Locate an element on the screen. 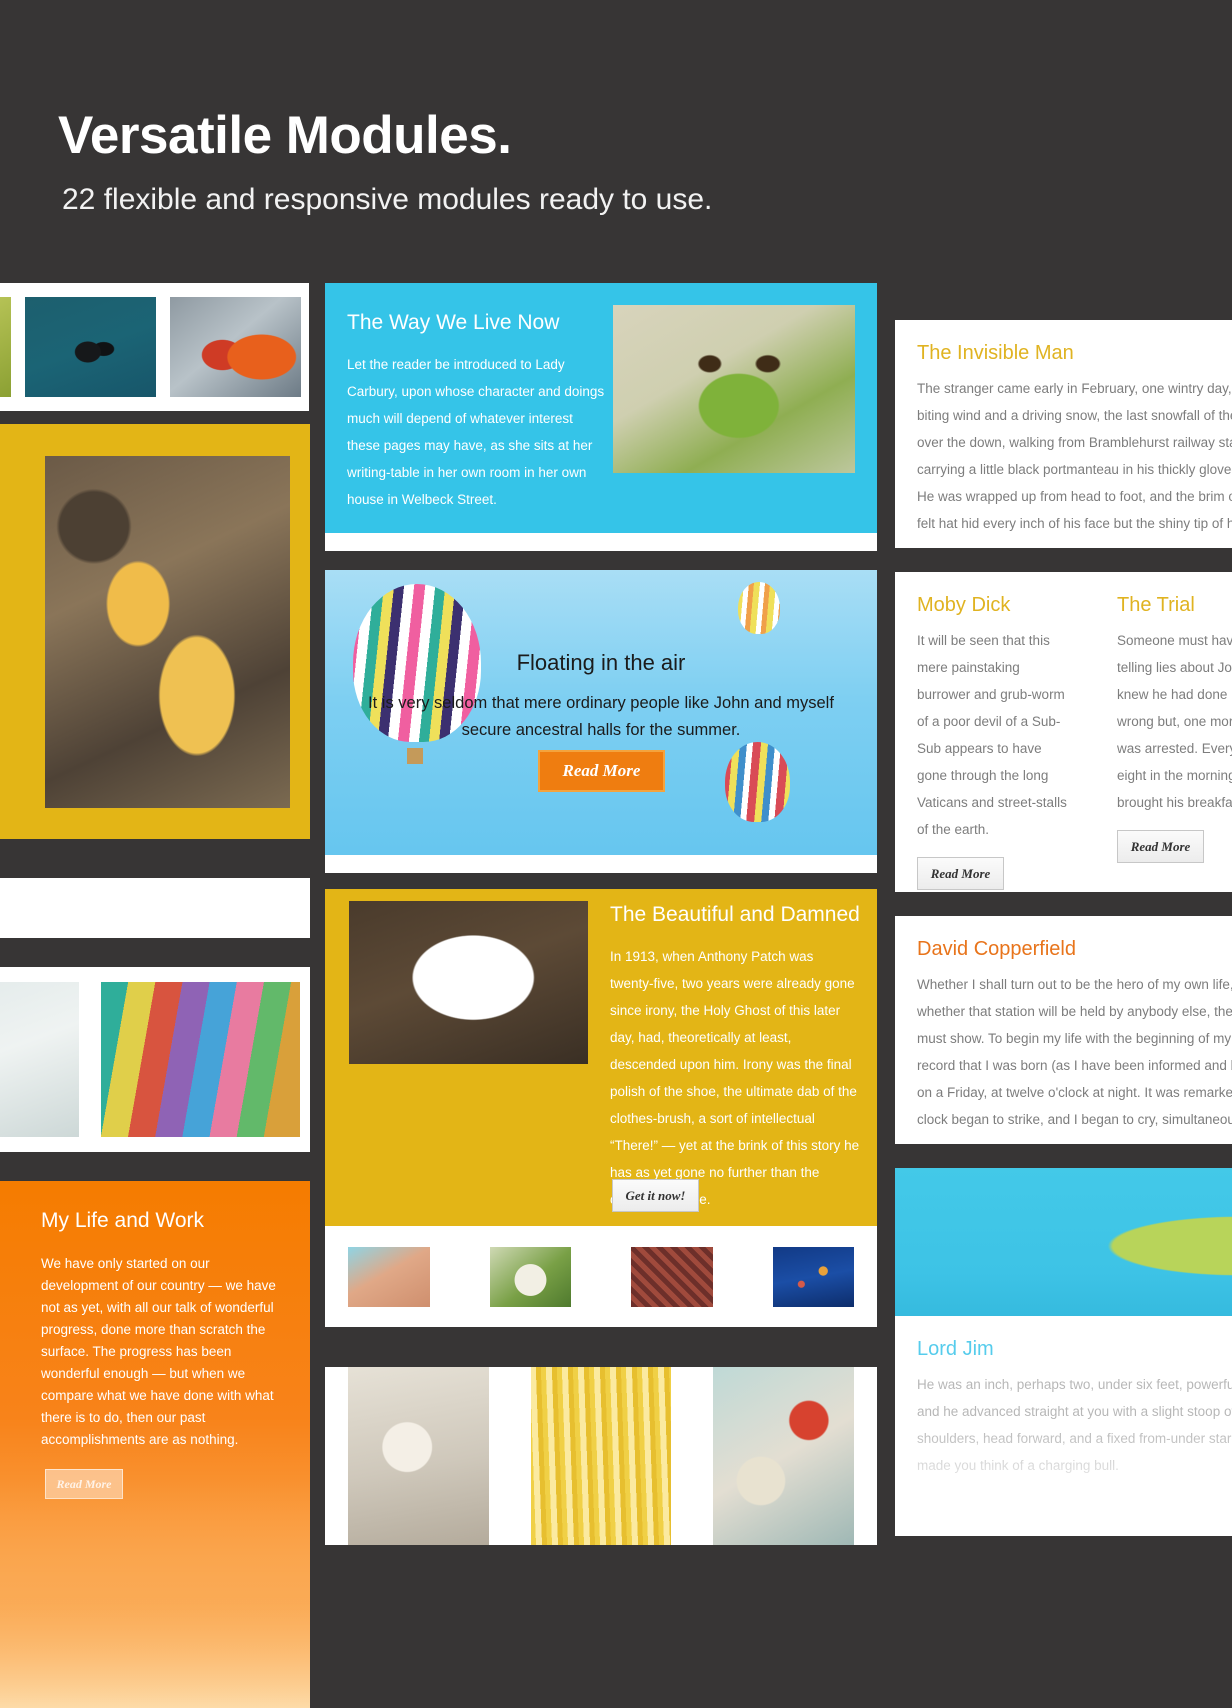 The image size is (1232, 1708). hands-water-photo is located at coordinates (389, 1276).